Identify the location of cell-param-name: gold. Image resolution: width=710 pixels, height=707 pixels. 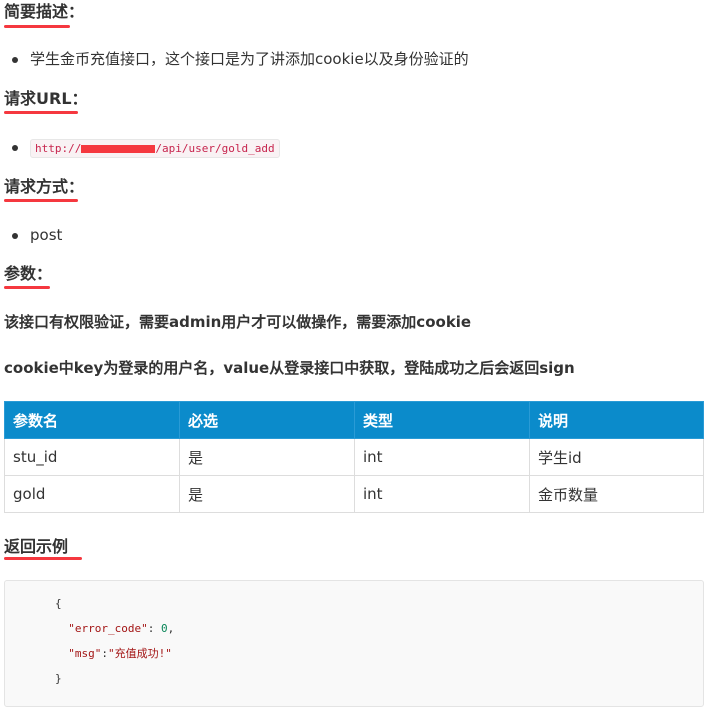
(92, 494).